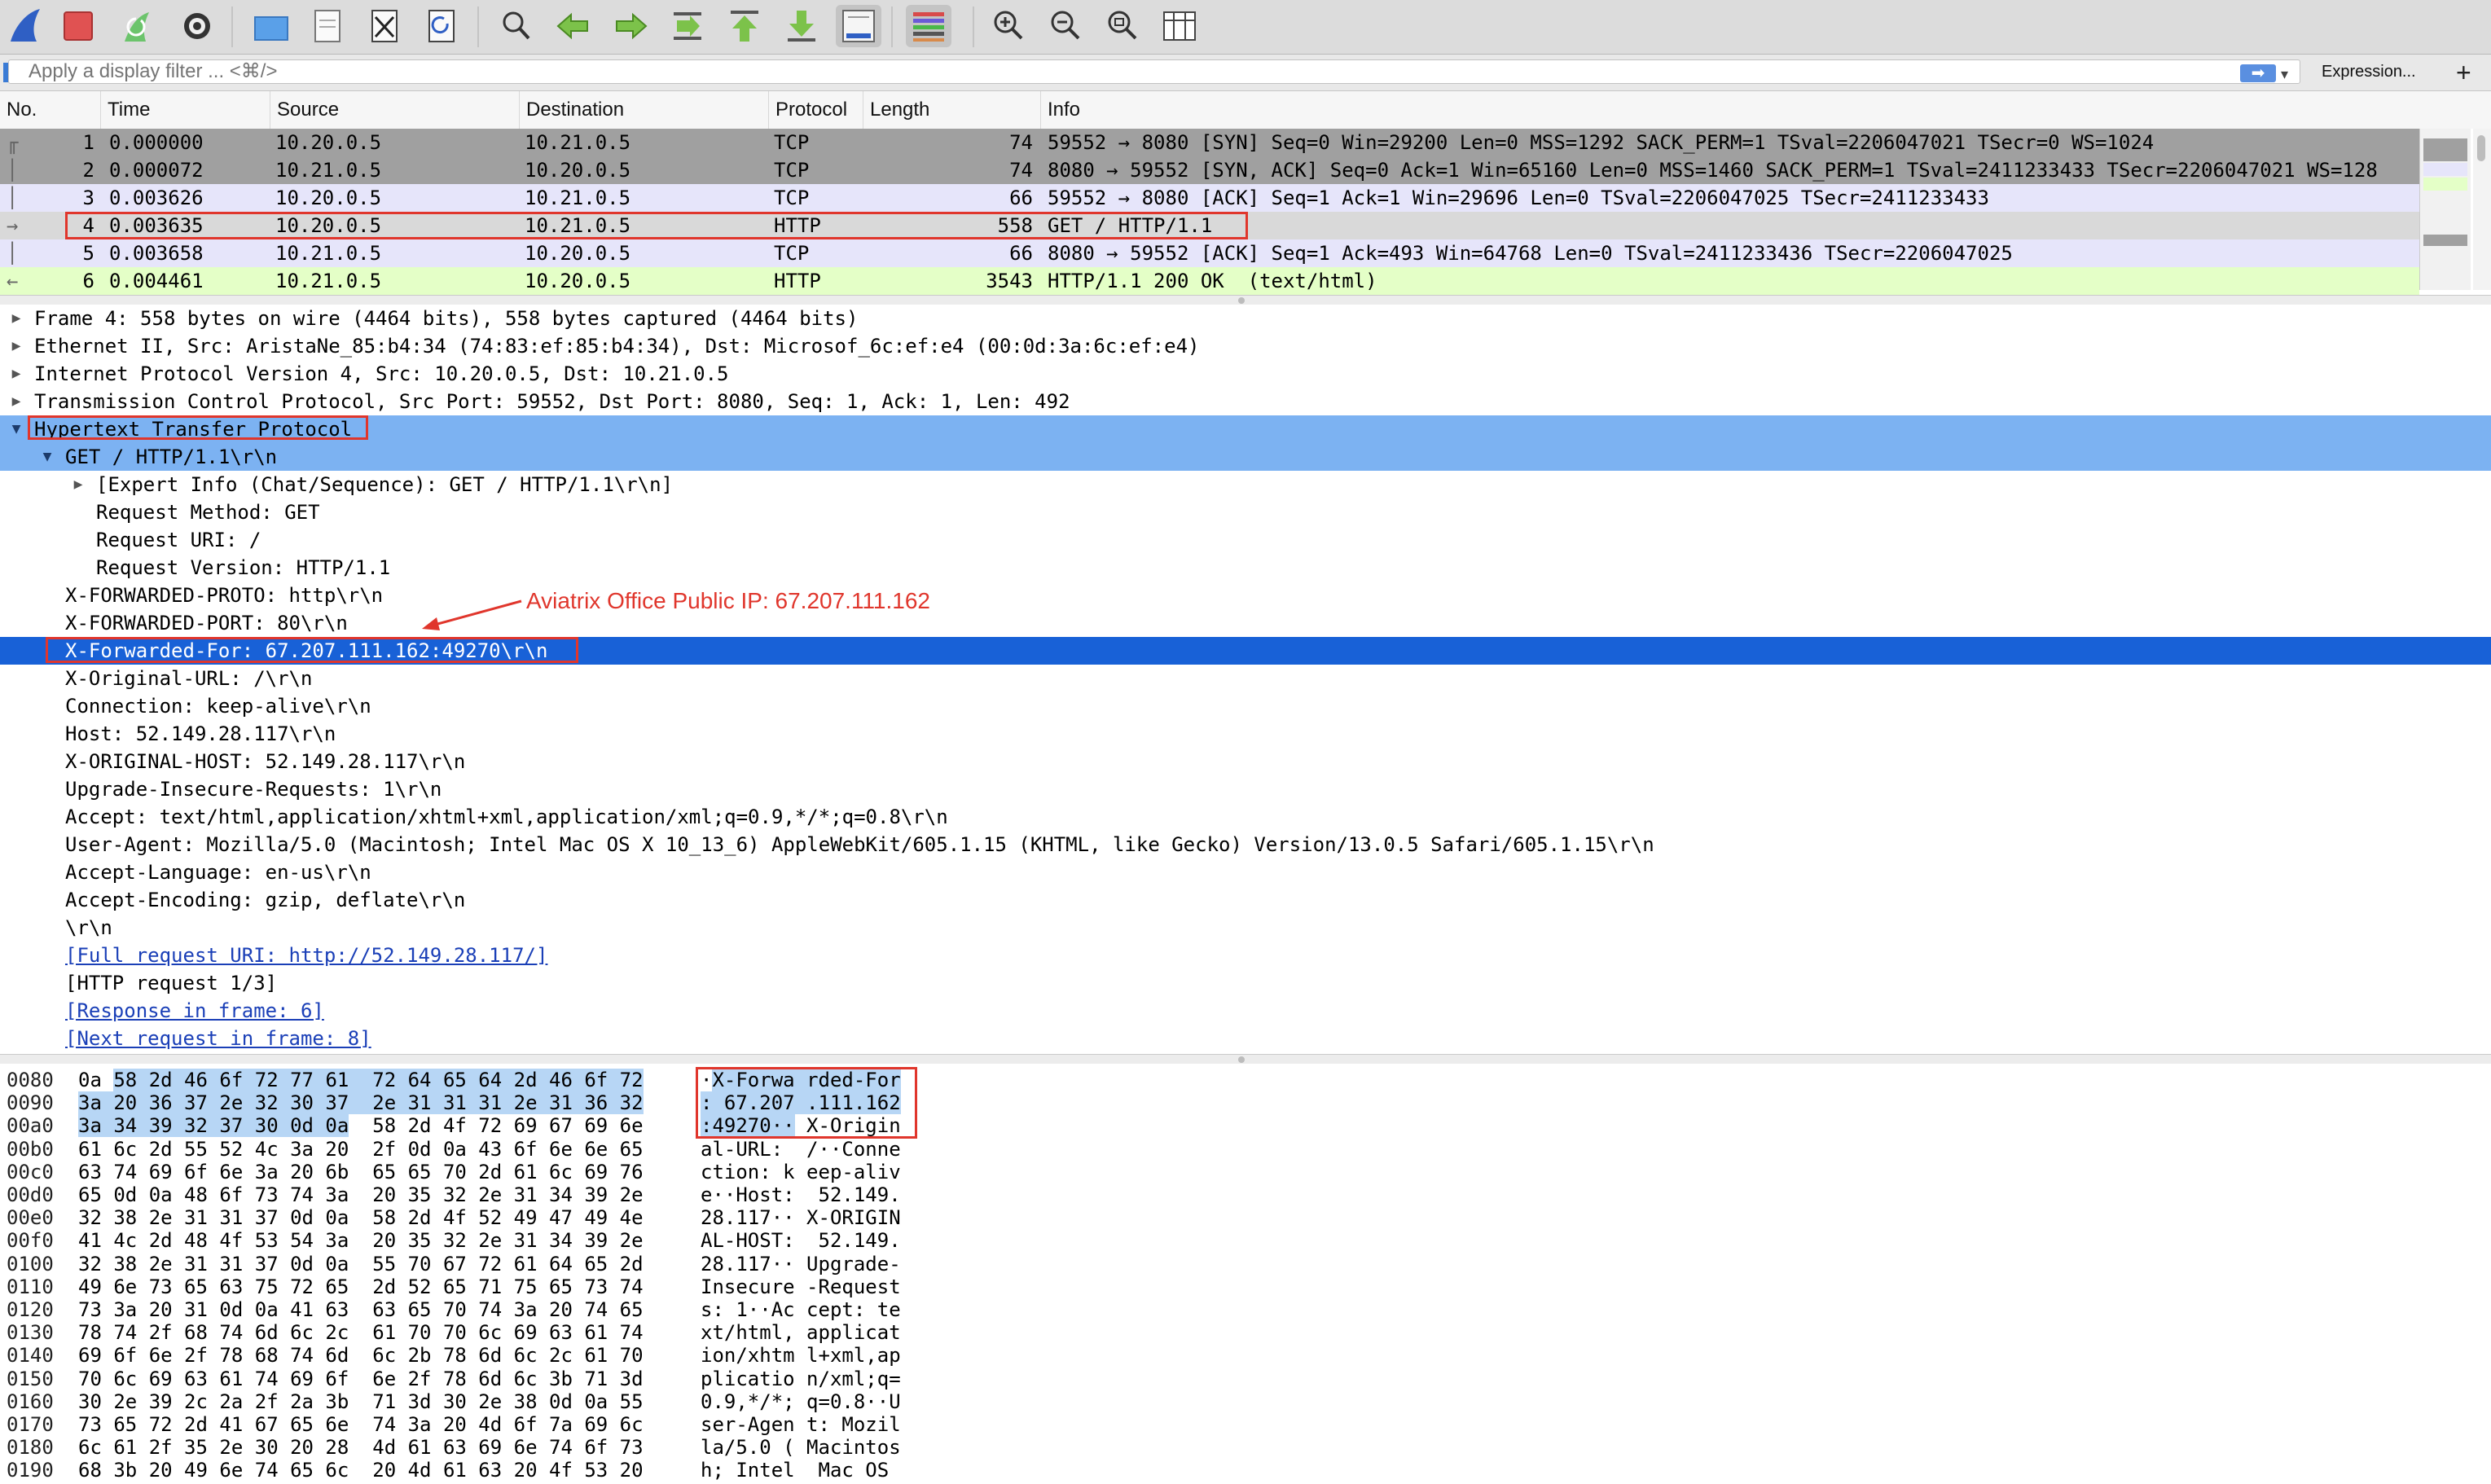 The height and width of the screenshot is (1484, 2491). What do you see at coordinates (858, 26) in the screenshot?
I see `autoscroll-icon` at bounding box center [858, 26].